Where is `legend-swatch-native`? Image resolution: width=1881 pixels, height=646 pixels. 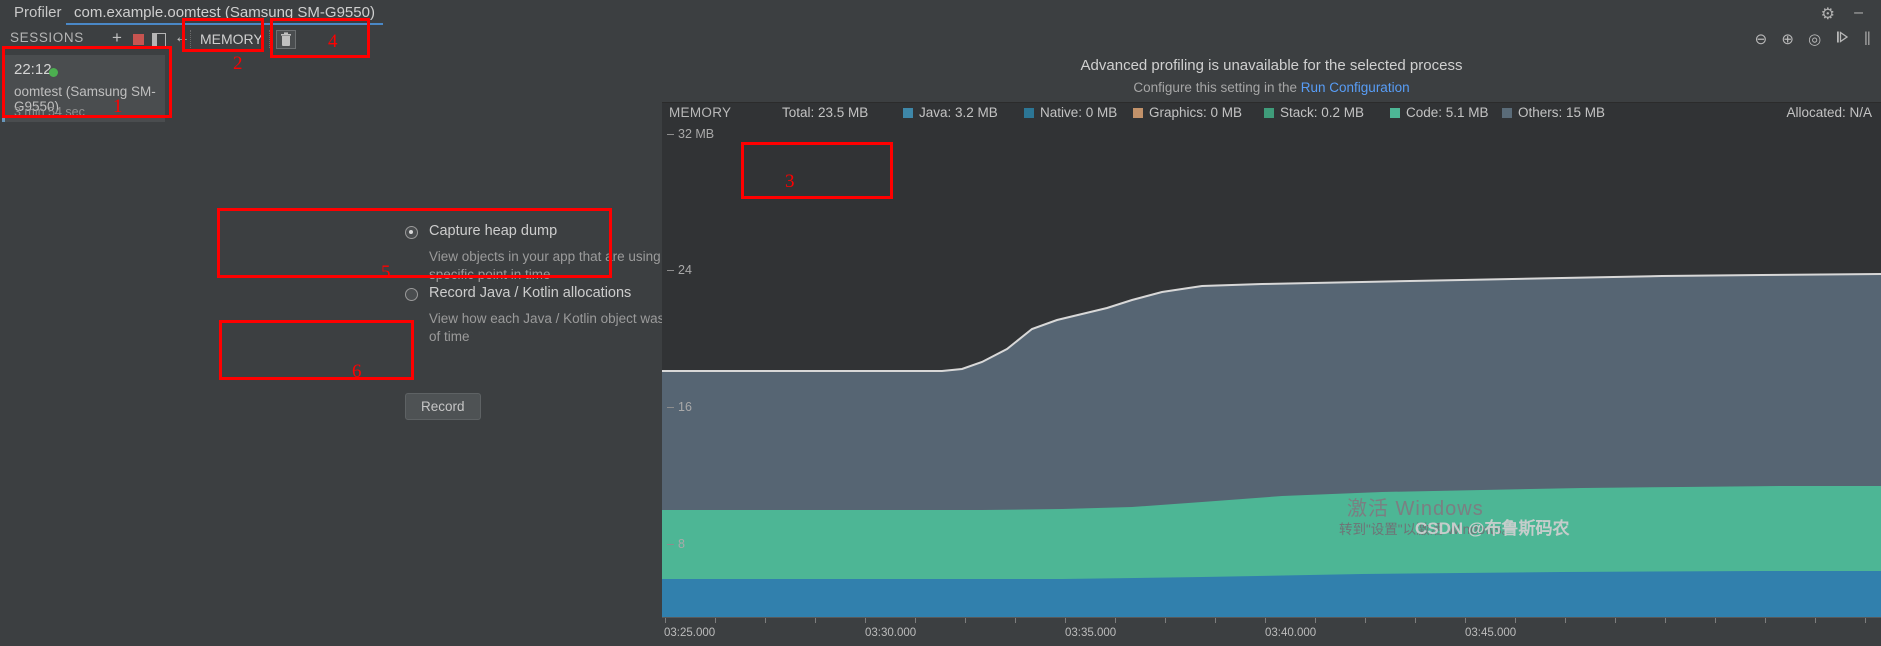
legend-swatch-native is located at coordinates (1029, 113).